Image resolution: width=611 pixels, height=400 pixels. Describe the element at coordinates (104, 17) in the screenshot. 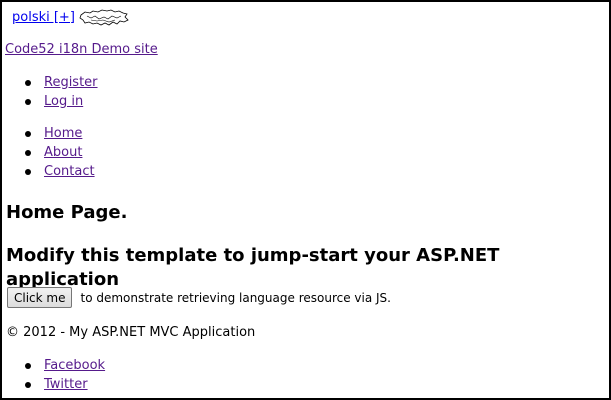

I see `poland-map-icon` at that location.